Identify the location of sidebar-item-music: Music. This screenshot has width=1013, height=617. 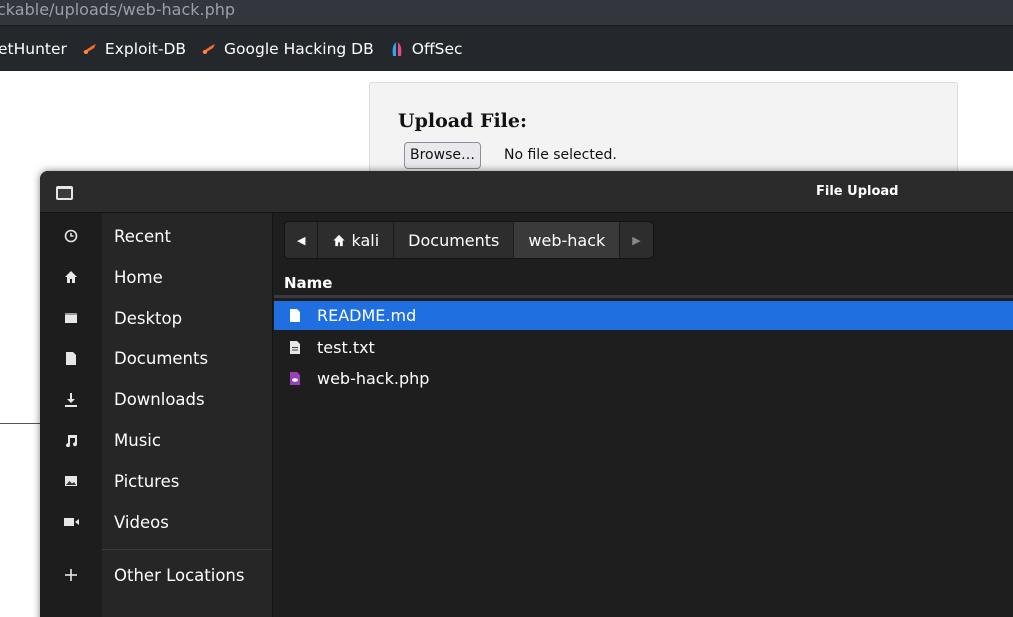
(156, 440).